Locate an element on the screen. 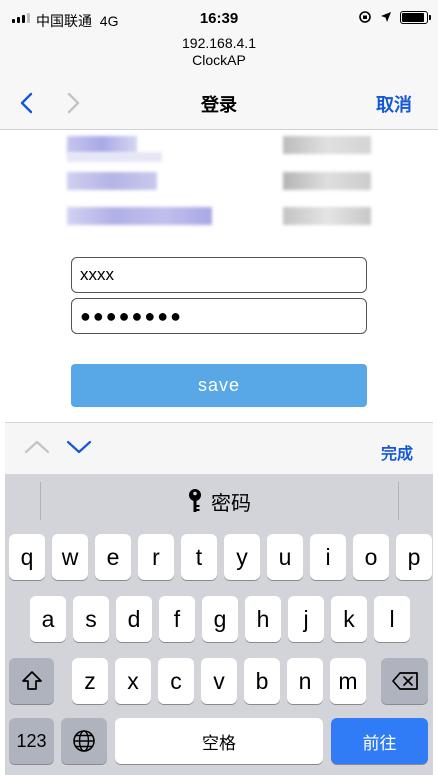 Image resolution: width=438 pixels, height=775 pixels. delete-key is located at coordinates (404, 681).